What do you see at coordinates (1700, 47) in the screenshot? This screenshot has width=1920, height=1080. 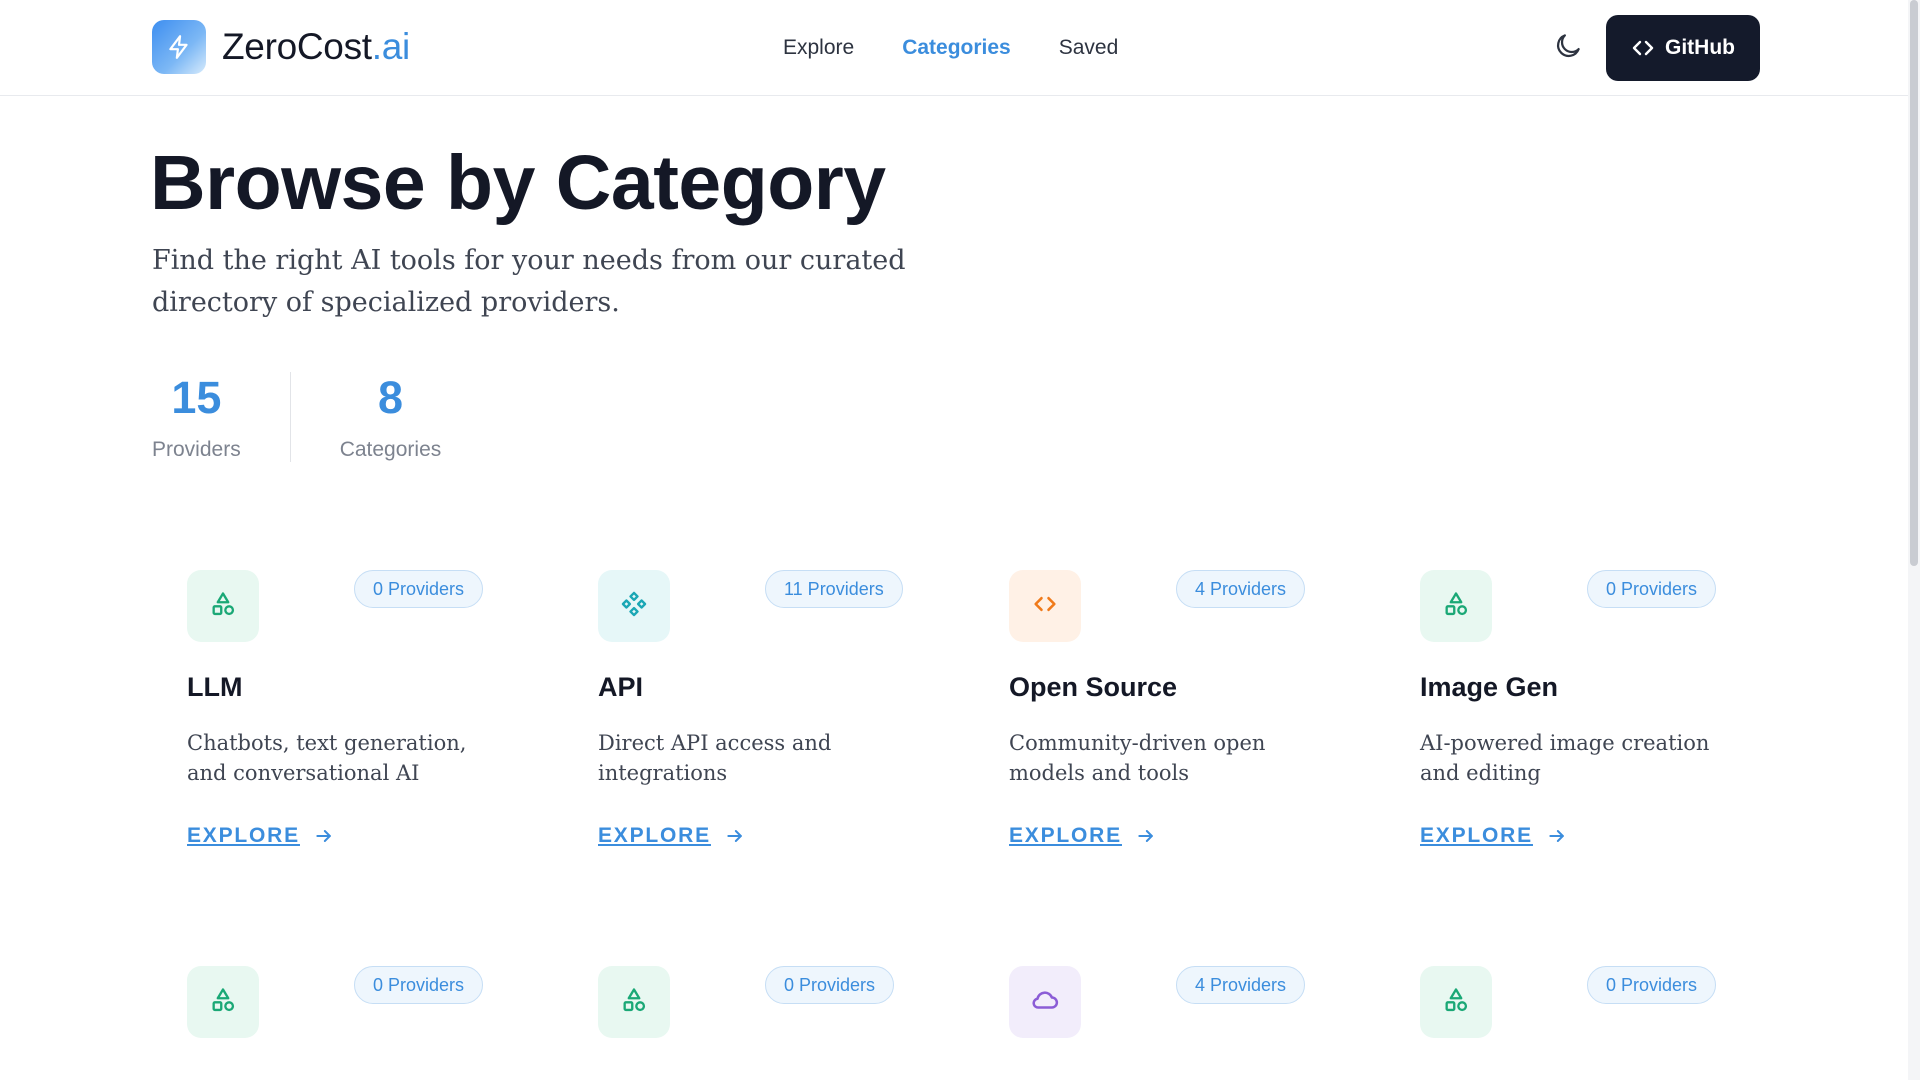 I see `github-label: GitHub` at bounding box center [1700, 47].